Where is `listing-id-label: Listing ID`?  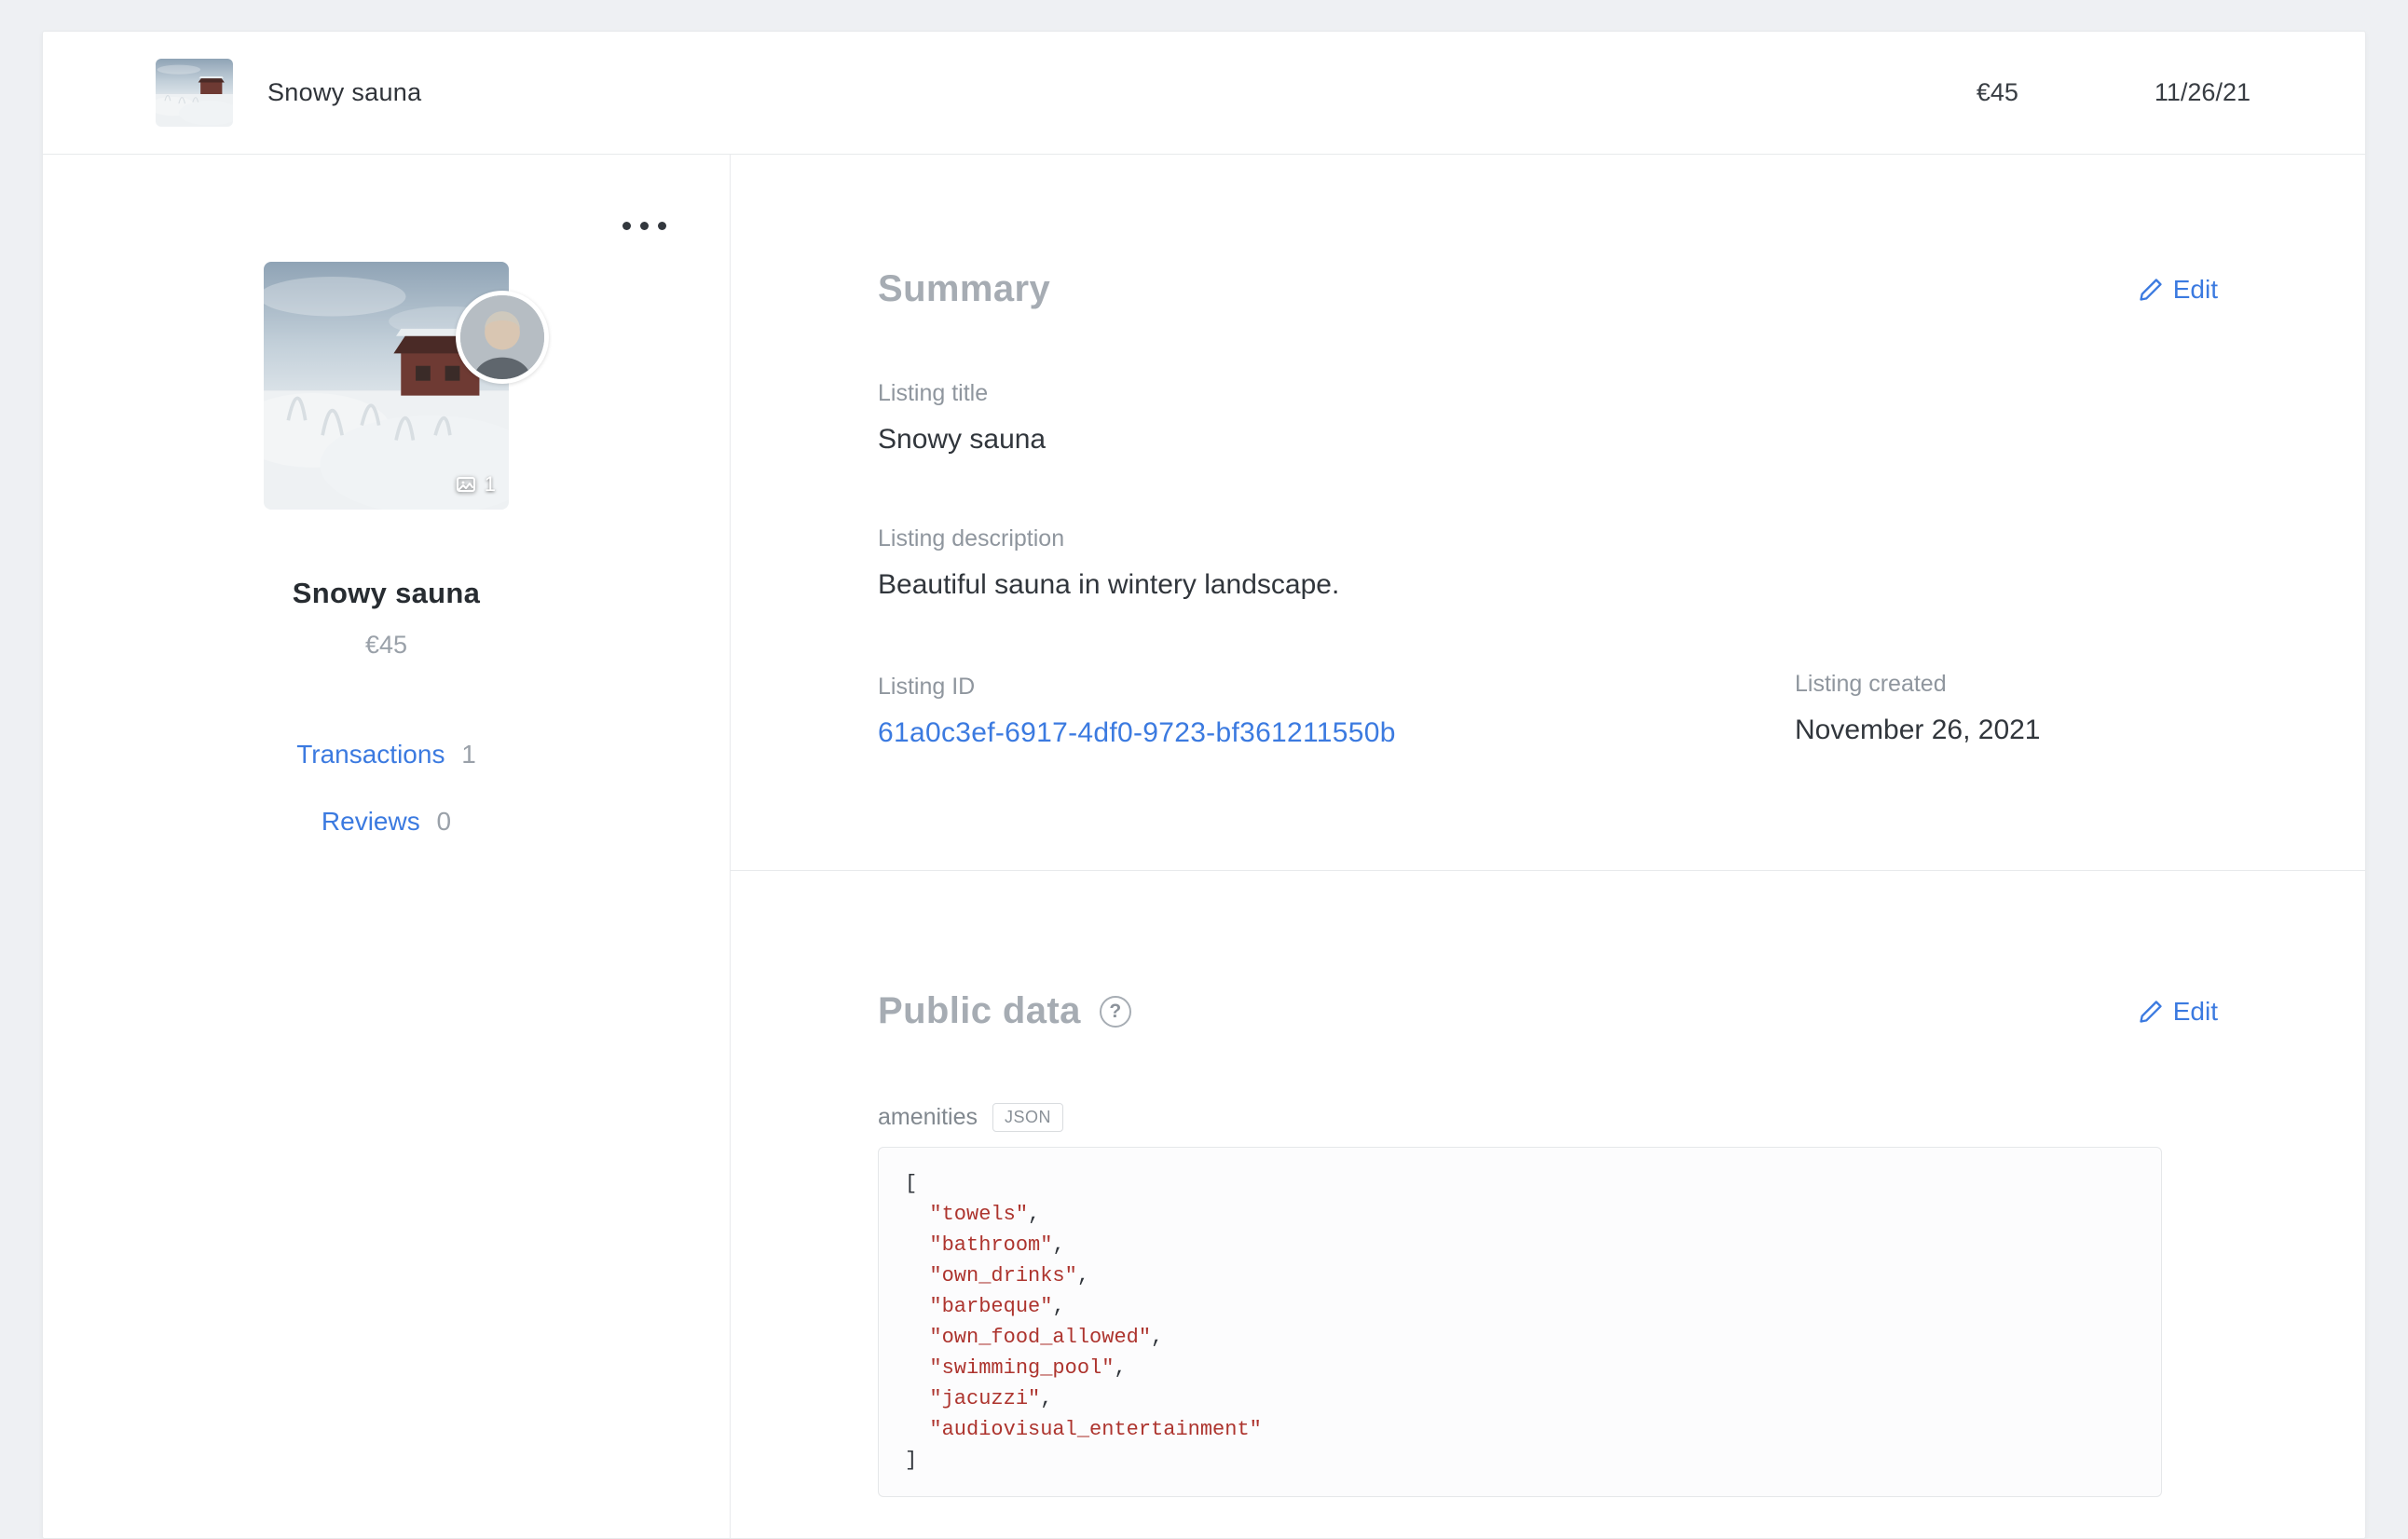
listing-id-label: Listing ID is located at coordinates (927, 687).